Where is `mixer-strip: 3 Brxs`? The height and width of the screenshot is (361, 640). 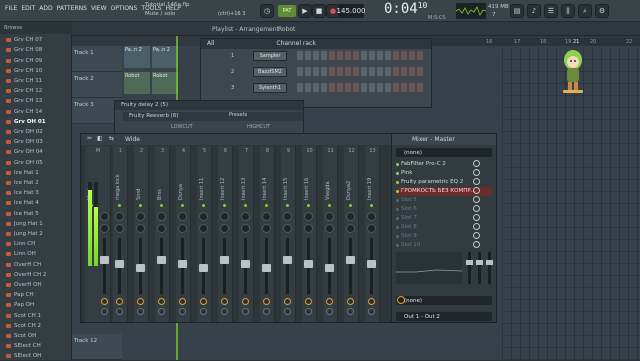
mixer-strip: 3 Brxs is located at coordinates (162, 234).